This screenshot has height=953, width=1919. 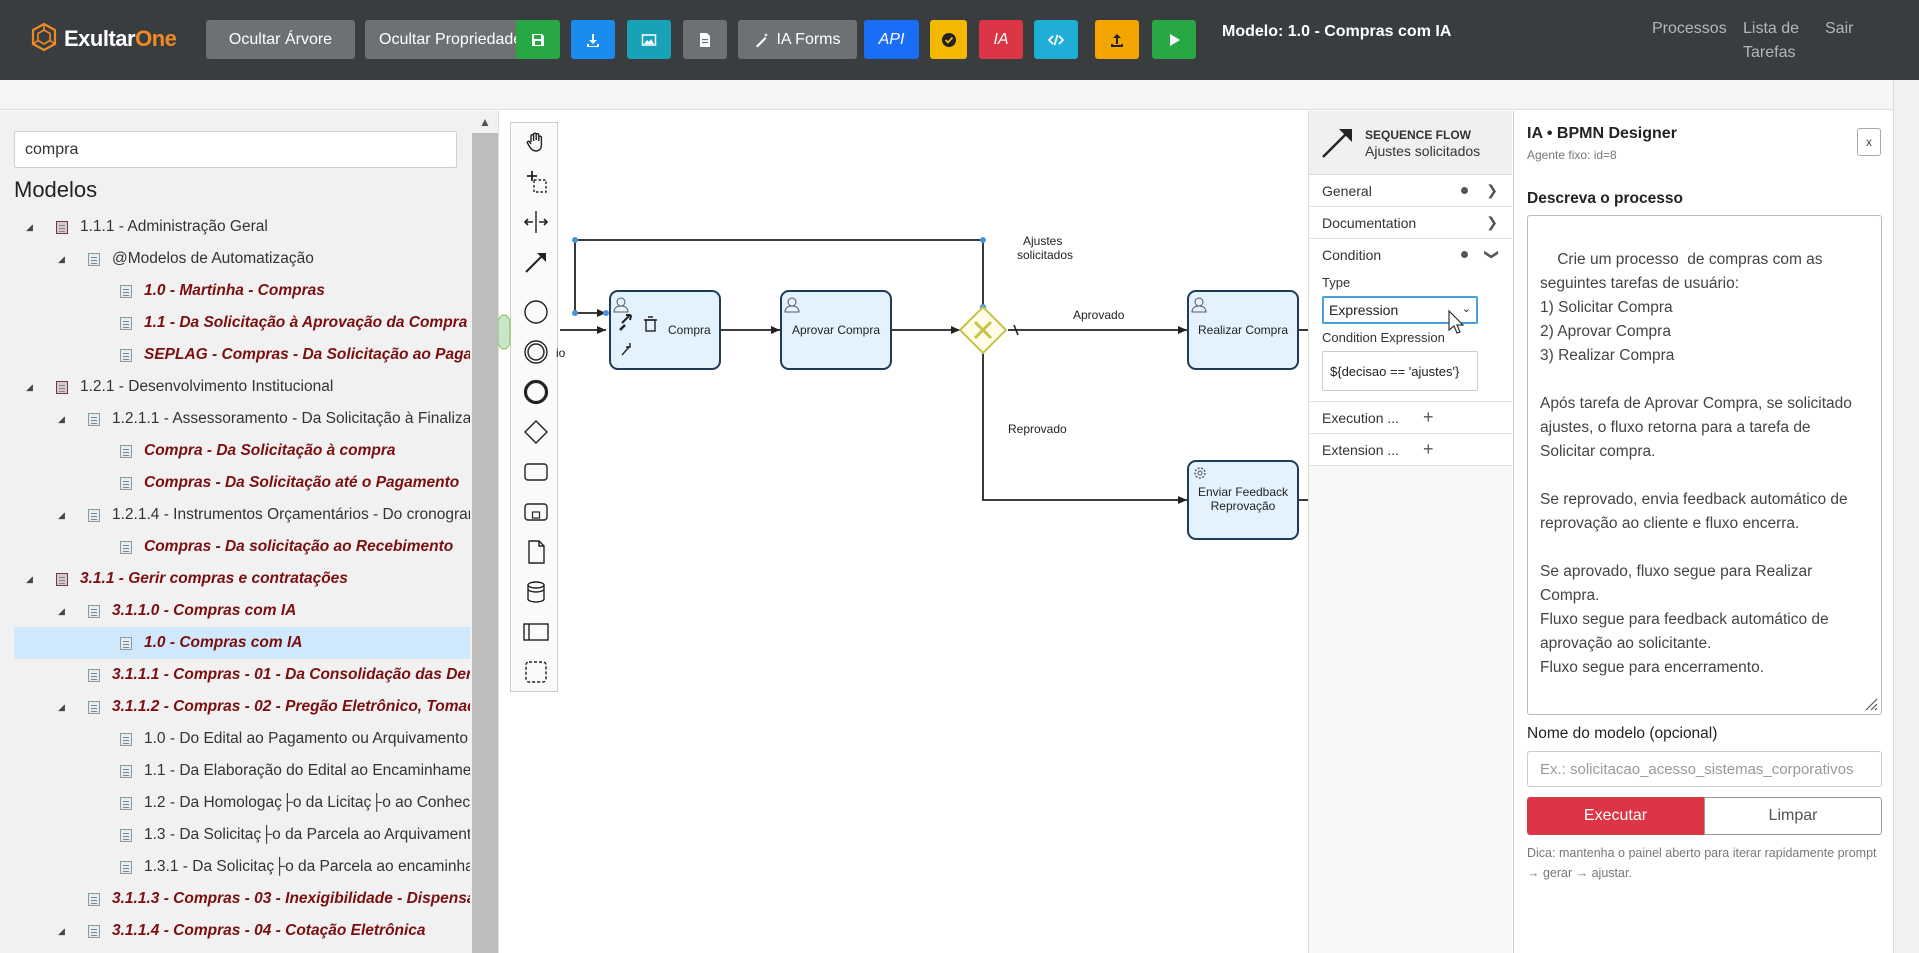 What do you see at coordinates (1778, 41) in the screenshot?
I see `nav-lista-tarefas: Lista de Tarefas` at bounding box center [1778, 41].